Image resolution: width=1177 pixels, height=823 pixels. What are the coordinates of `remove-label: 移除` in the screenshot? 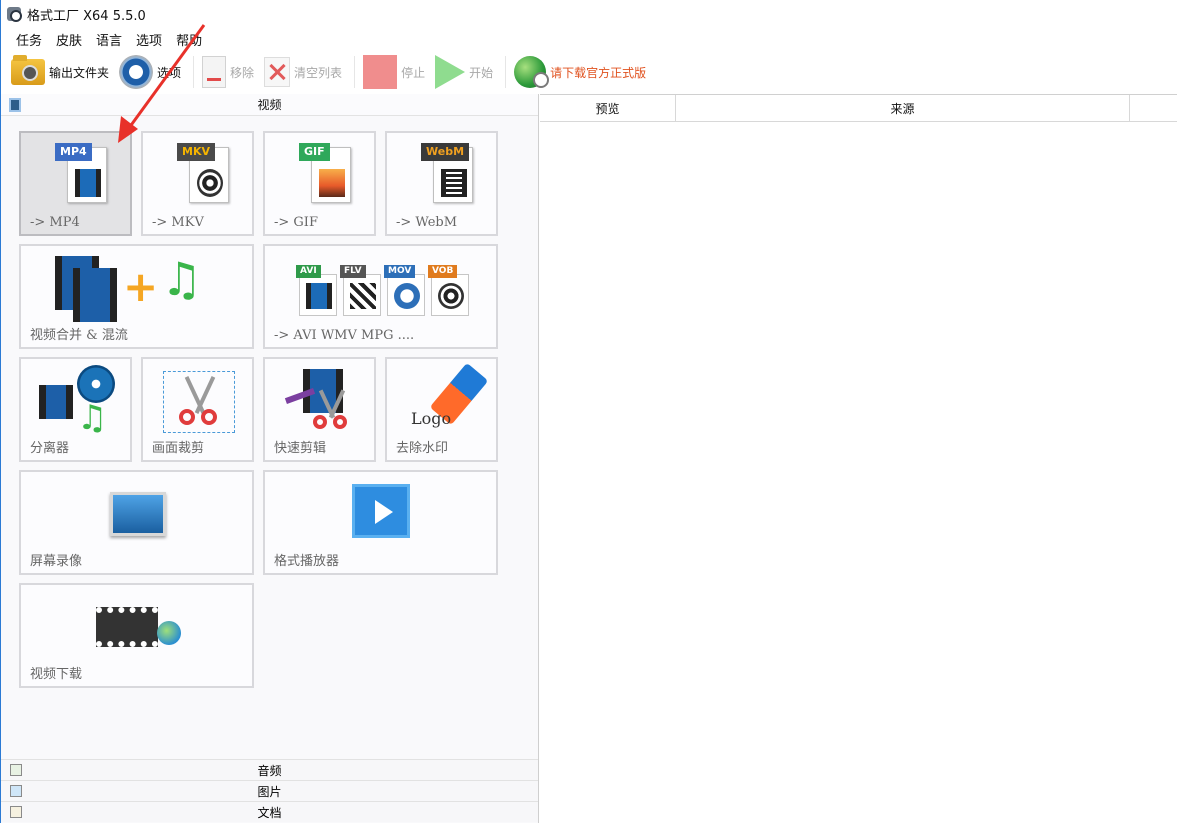 It's located at (242, 72).